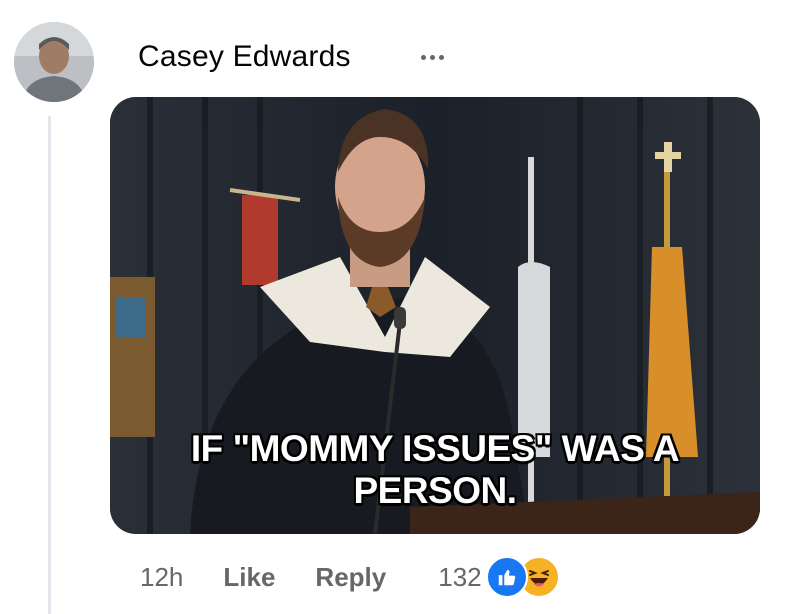 The height and width of the screenshot is (614, 811). I want to click on comment-actions: 12h Like Reply 132, so click(350, 577).